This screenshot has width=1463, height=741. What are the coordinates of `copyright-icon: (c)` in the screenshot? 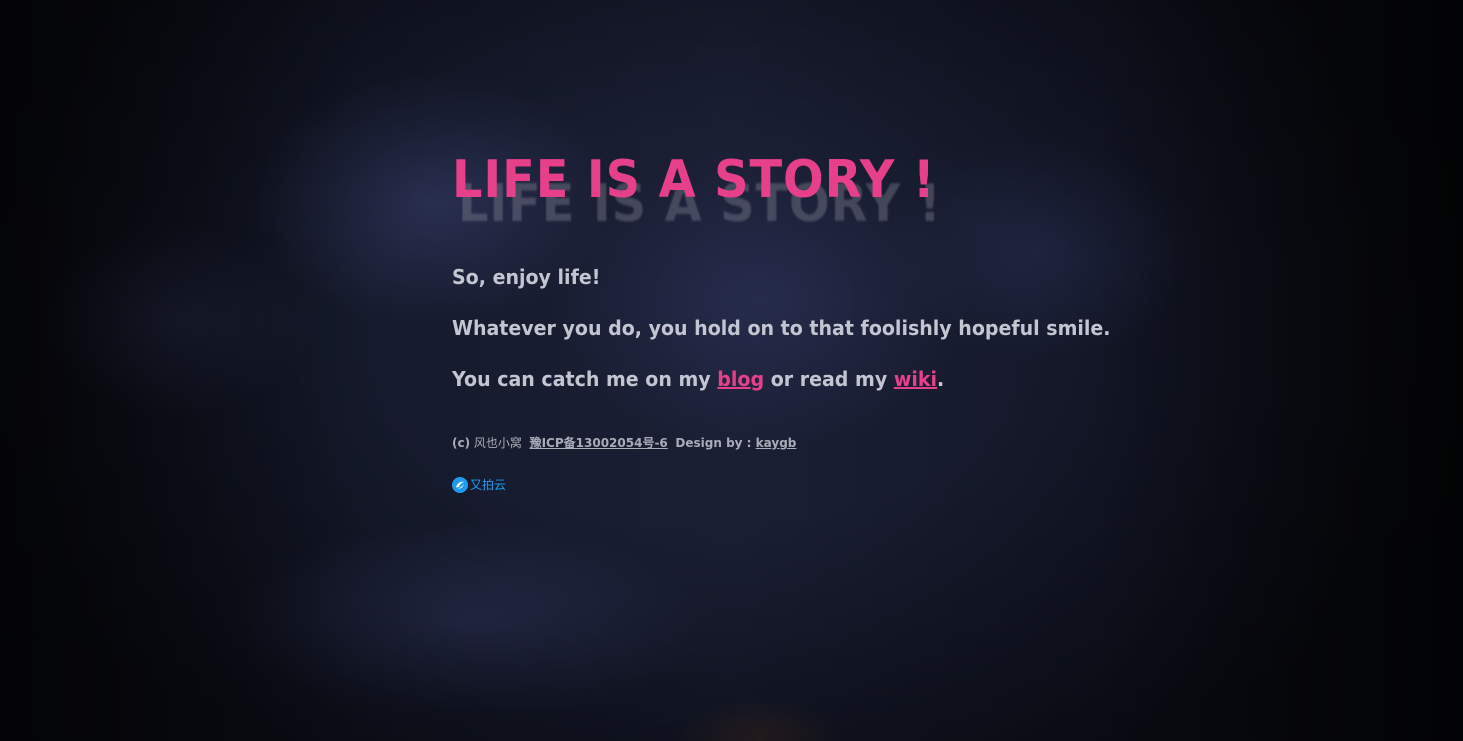 It's located at (461, 443).